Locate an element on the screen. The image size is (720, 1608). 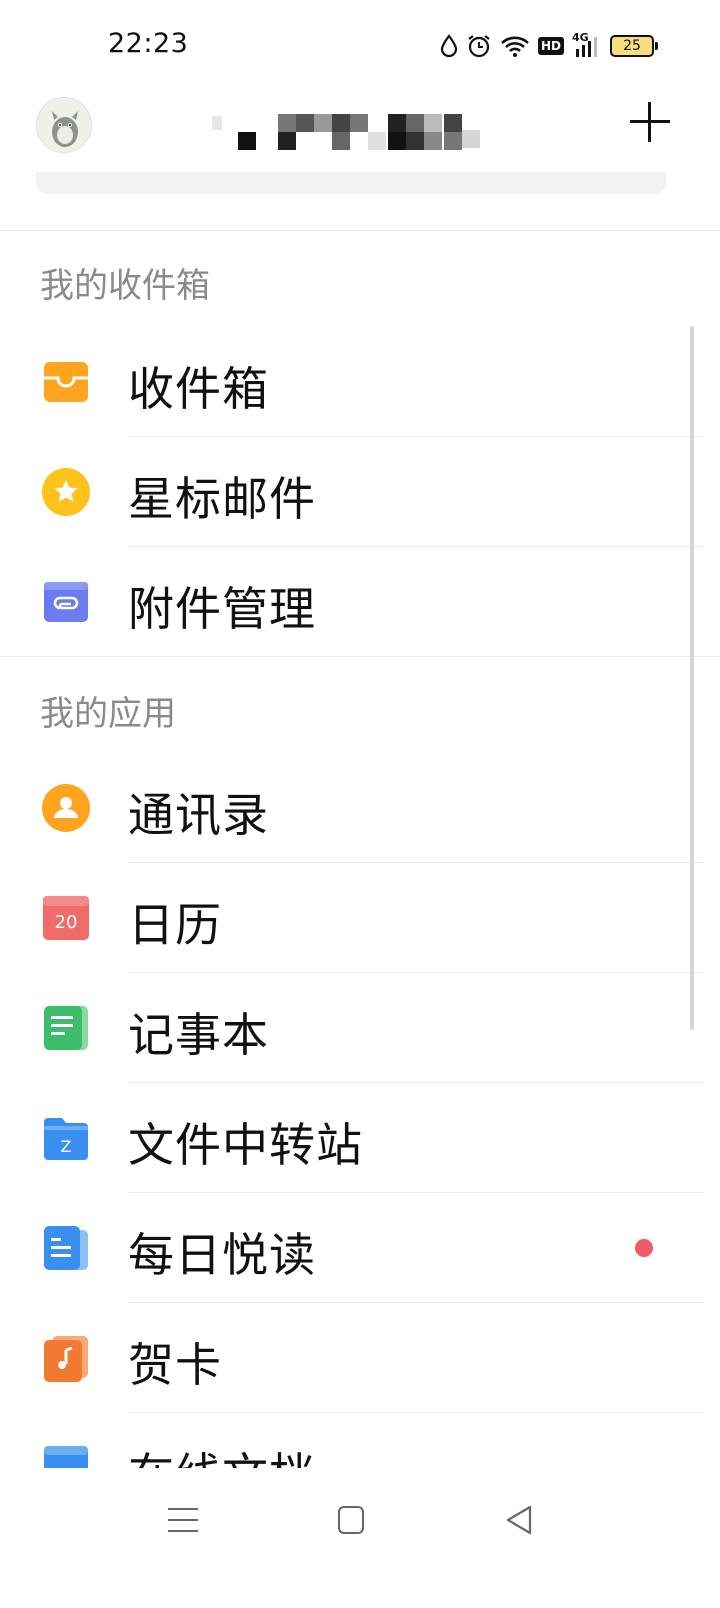
inbox-icon is located at coordinates (66, 382).